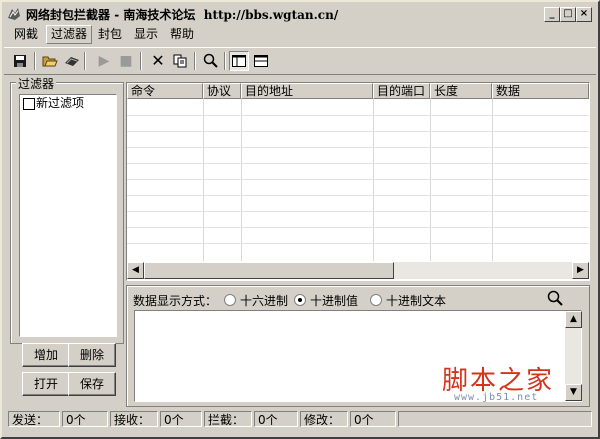 The image size is (600, 439). Describe the element at coordinates (26, 34) in the screenshot. I see `menu-capture: 网截` at that location.